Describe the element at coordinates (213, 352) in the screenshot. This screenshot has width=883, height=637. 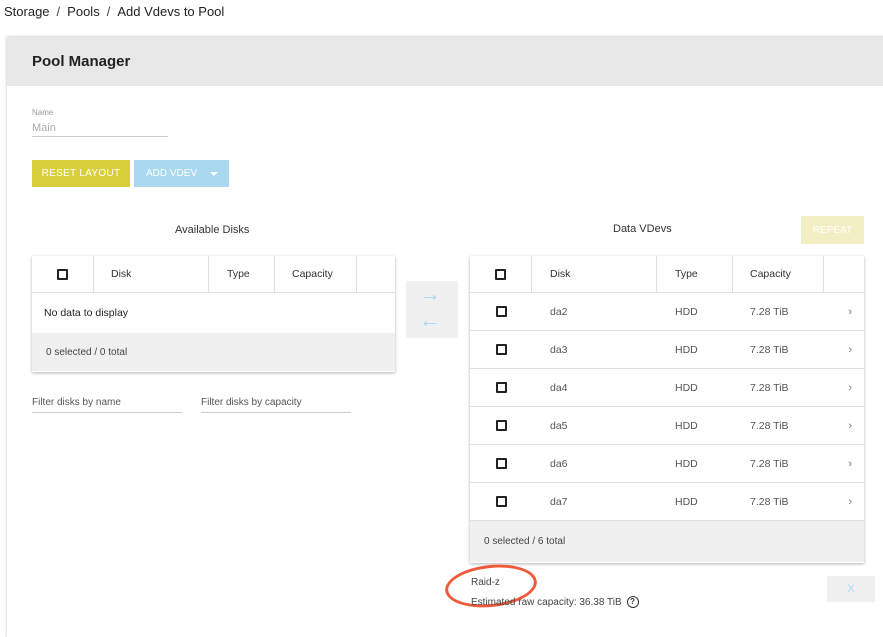
I see `available-footer: 0 selected / 0 total` at that location.